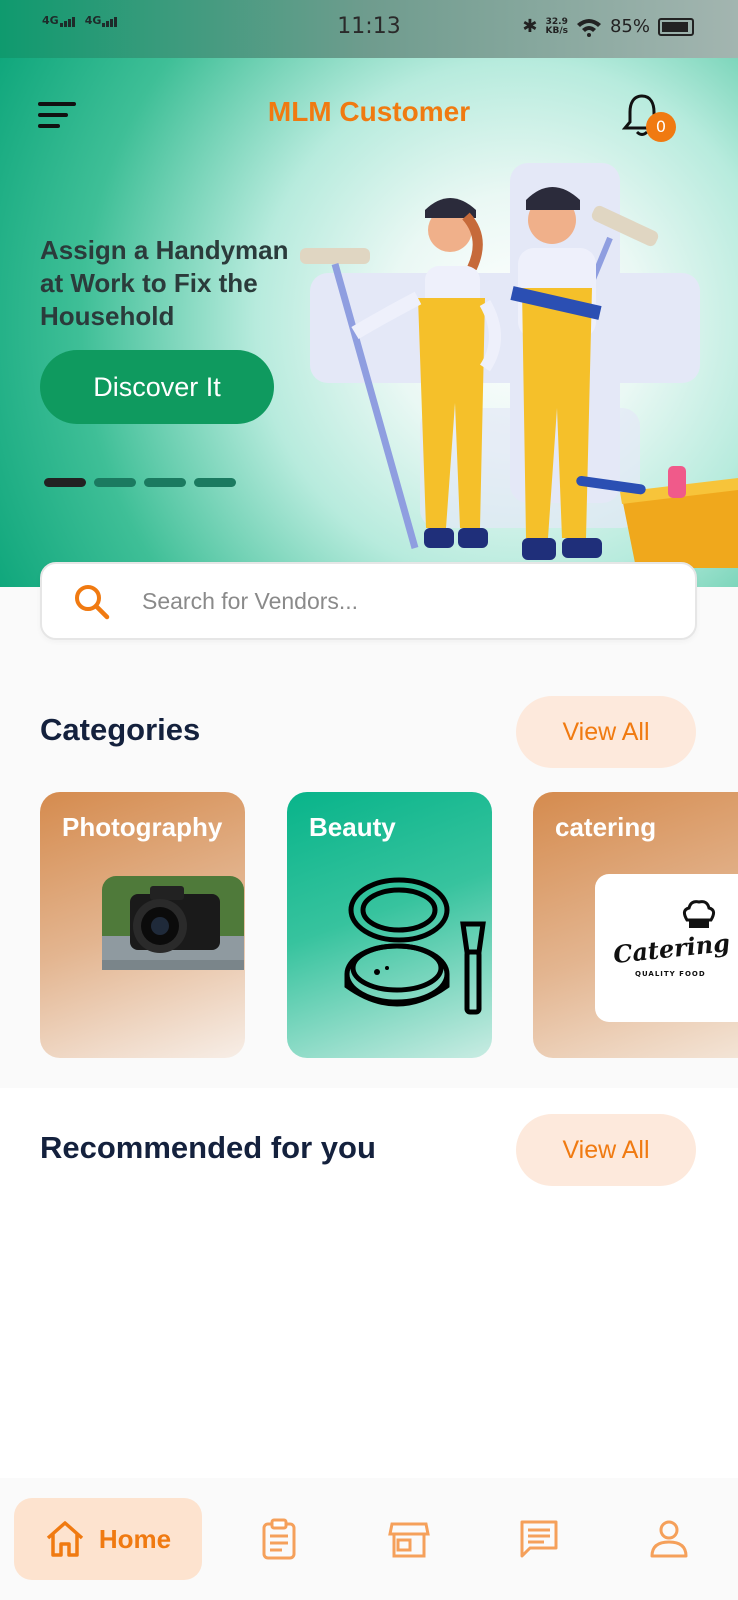 This screenshot has width=738, height=1600. I want to click on category-card-catering: catering Catering QUALITY FOOD, so click(635, 925).